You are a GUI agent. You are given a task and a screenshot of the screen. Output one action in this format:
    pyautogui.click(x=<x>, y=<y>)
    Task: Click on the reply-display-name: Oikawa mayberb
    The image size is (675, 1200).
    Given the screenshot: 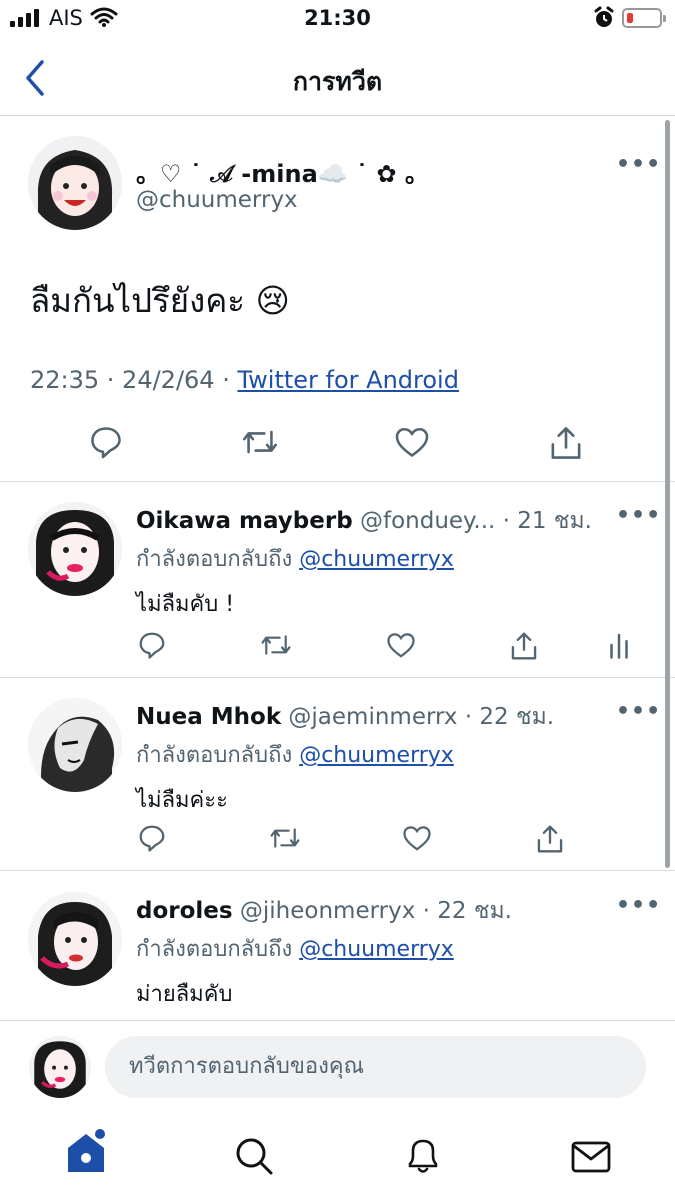 What is the action you would take?
    pyautogui.click(x=244, y=521)
    